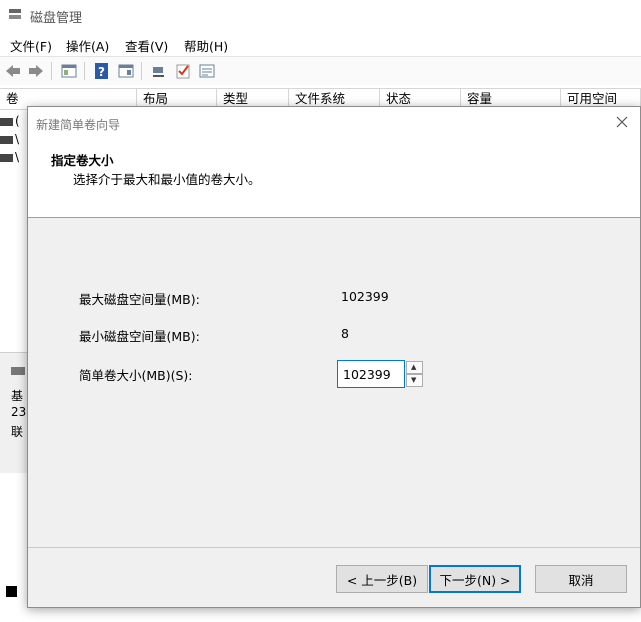 Image resolution: width=641 pixels, height=622 pixels. I want to click on chevron-down-icon: ▼, so click(414, 380).